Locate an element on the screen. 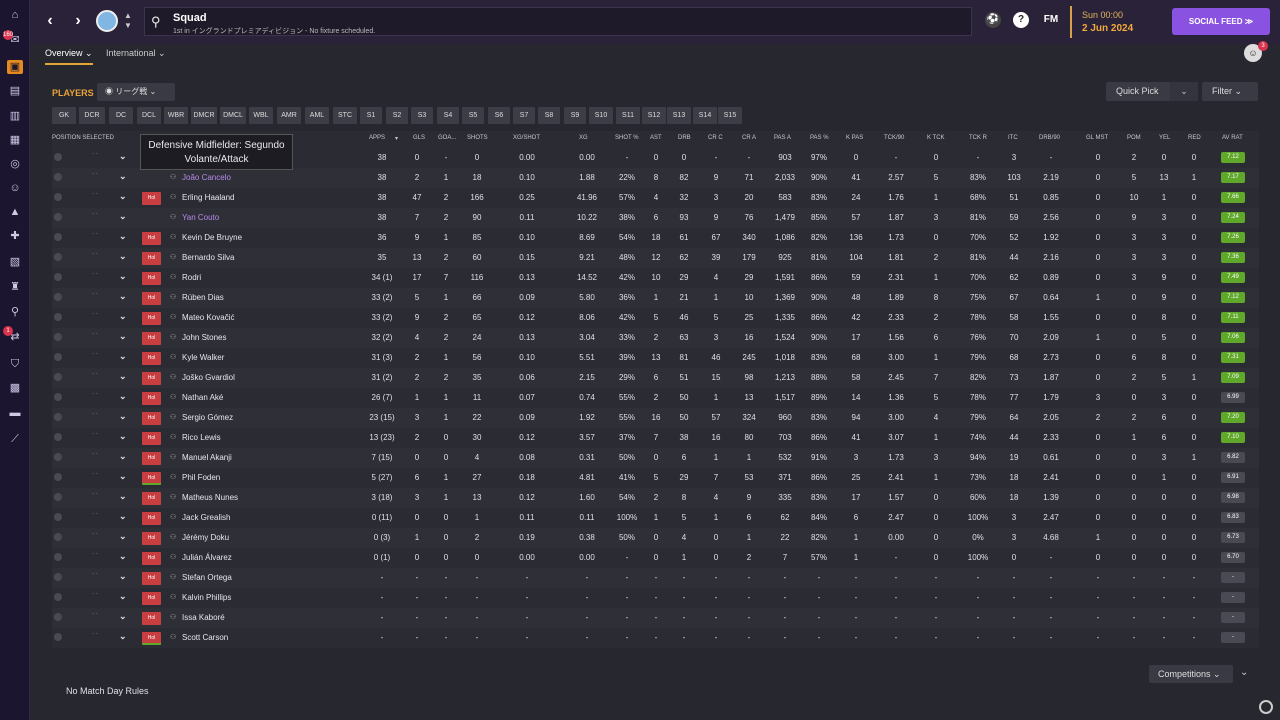 Image resolution: width=1280 pixels, height=720 pixels. position-filter-wbr: WBR is located at coordinates (176, 115).